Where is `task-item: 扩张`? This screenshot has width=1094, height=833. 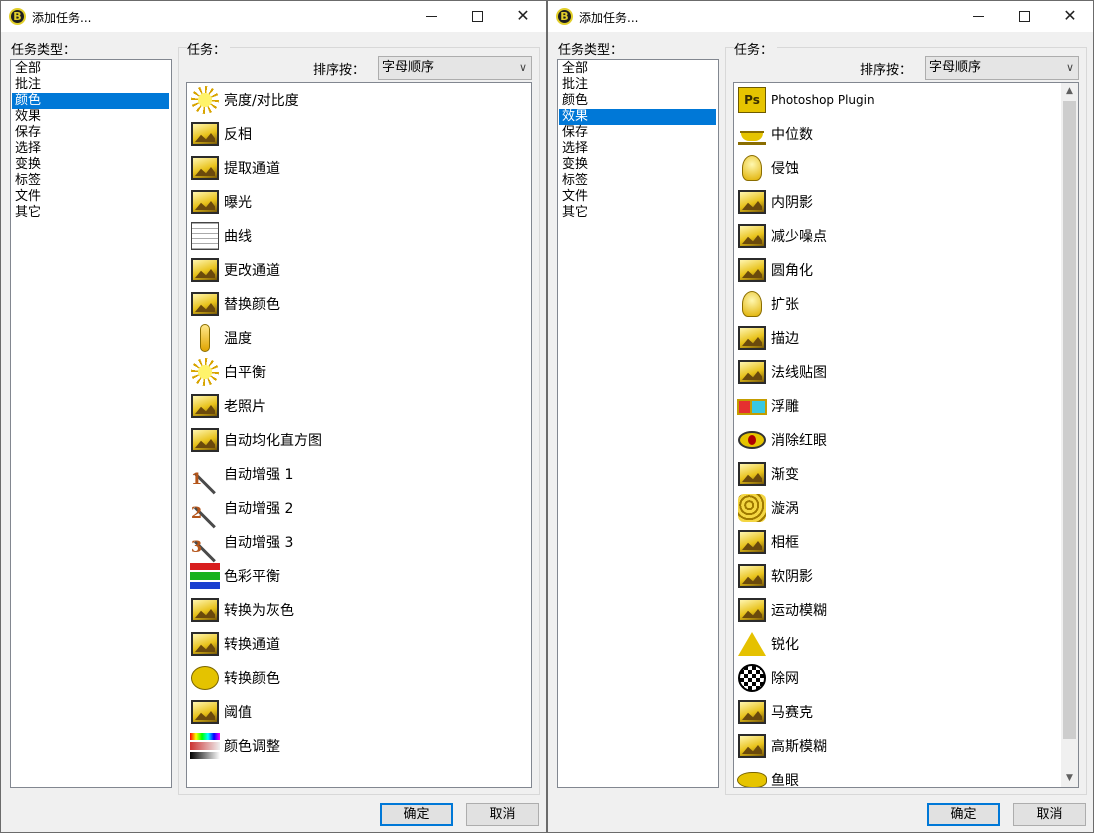
task-item: 扩张 is located at coordinates (906, 304).